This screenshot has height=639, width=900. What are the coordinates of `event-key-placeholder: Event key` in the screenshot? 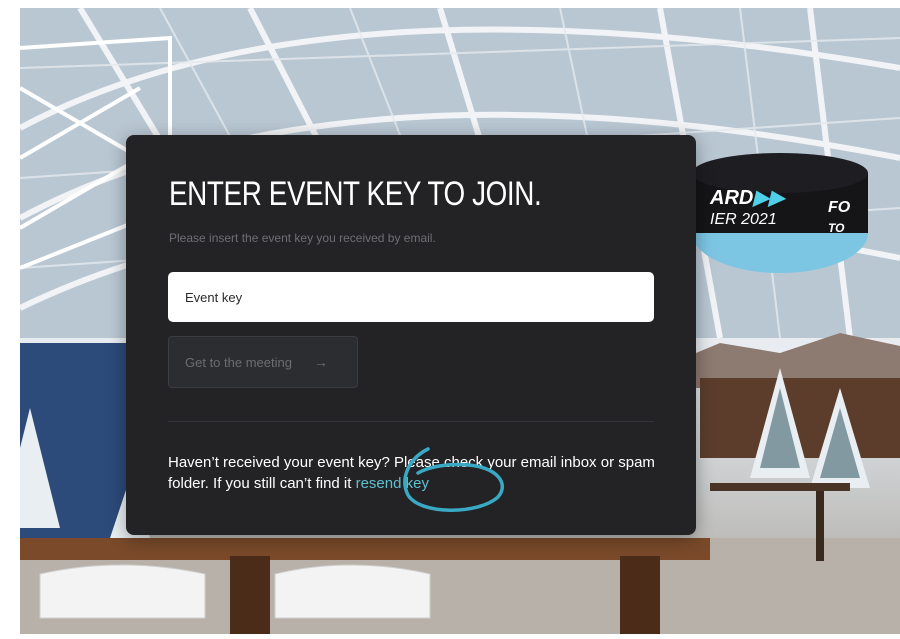 It's located at (214, 297).